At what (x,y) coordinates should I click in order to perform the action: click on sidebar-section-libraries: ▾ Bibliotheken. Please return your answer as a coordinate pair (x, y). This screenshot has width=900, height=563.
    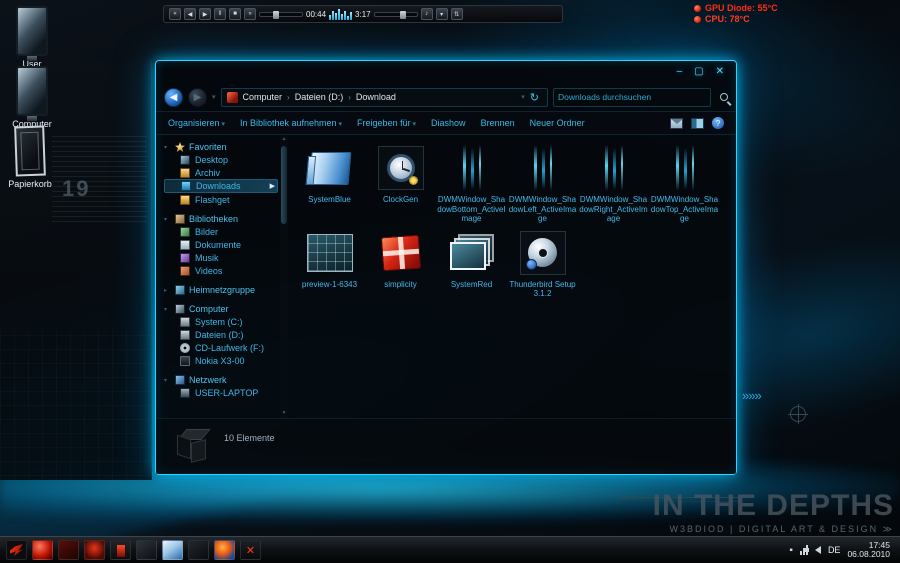
    Looking at the image, I should click on (221, 219).